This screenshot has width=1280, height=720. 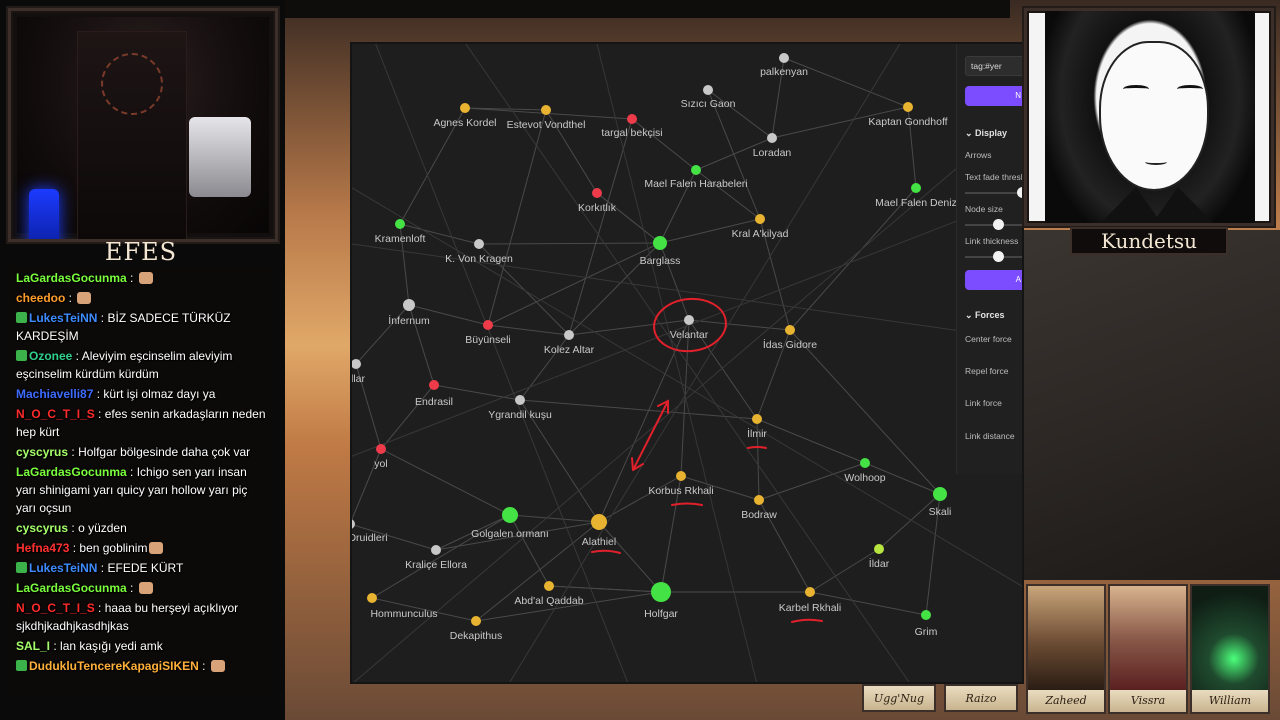 I want to click on graph-node-label: K. Von Kragen, so click(x=479, y=259).